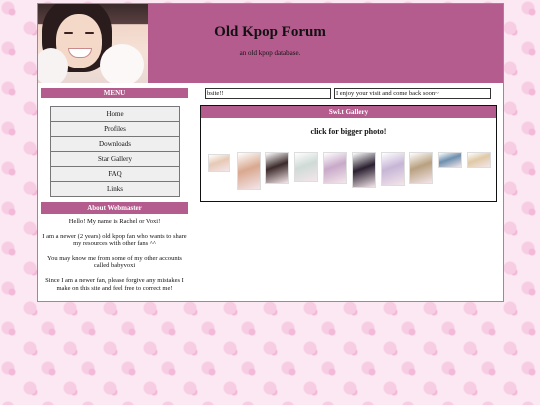 The width and height of the screenshot is (540, 405). I want to click on about-paragraph: Hello! My name is Rachel or Voxi!, so click(114, 221).